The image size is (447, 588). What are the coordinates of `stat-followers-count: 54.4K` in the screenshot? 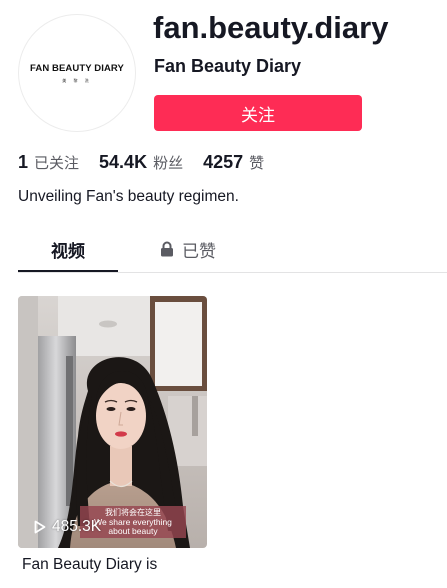 It's located at (123, 162).